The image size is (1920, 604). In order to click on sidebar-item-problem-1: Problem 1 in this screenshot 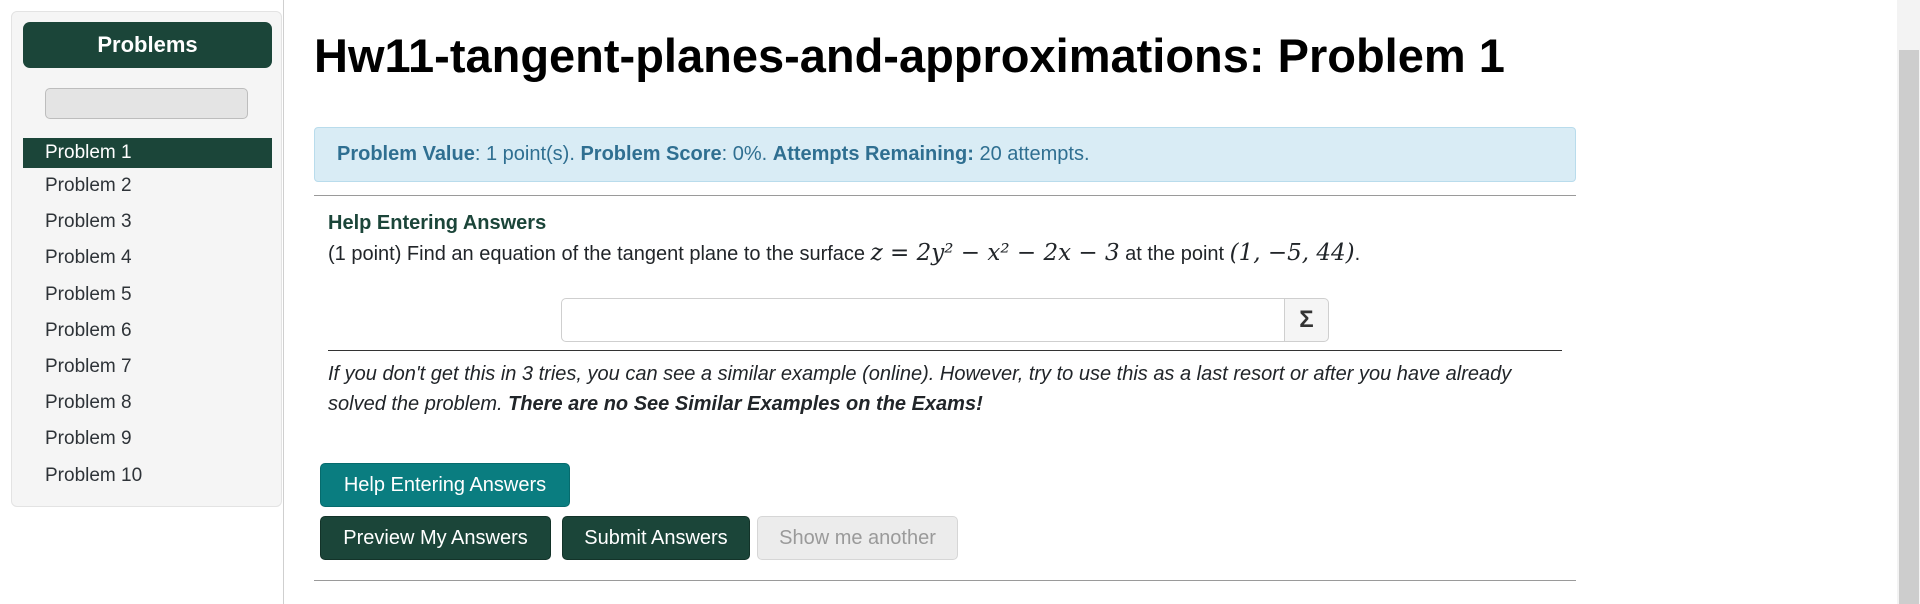, I will do `click(147, 153)`.